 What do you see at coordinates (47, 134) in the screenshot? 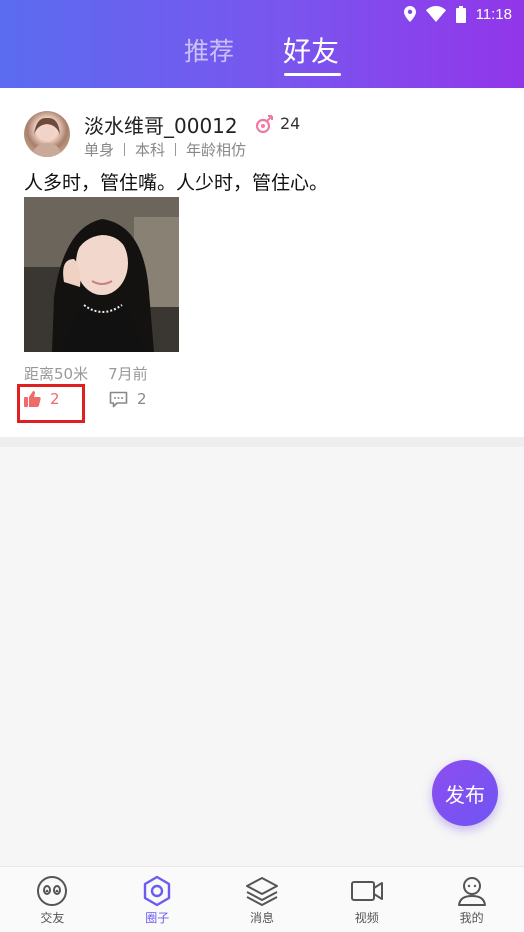
I see `avatar` at bounding box center [47, 134].